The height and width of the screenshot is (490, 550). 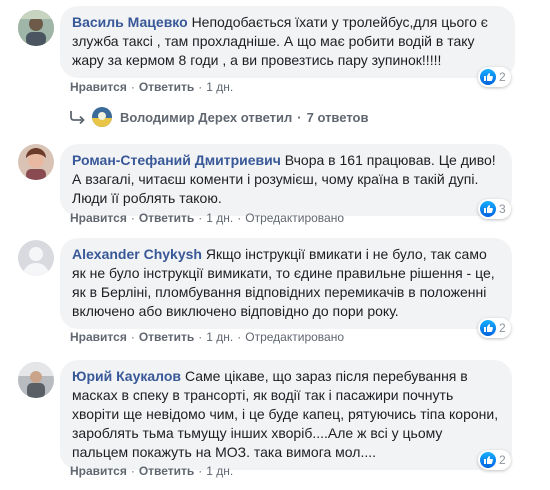 I want to click on comment-author: Роман-Стефаний Дмитриевич, so click(x=176, y=160).